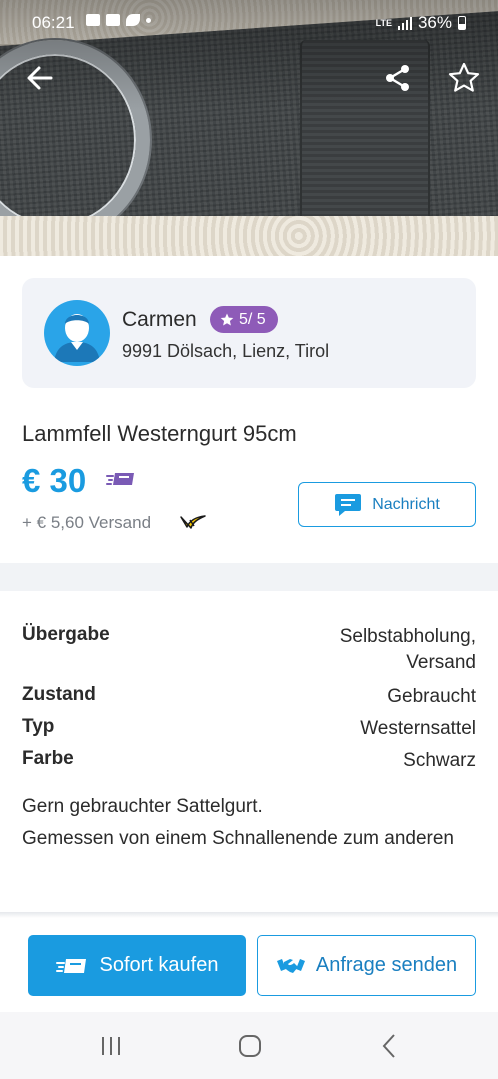 This screenshot has width=498, height=1079. What do you see at coordinates (54, 480) in the screenshot?
I see `price: € 30` at bounding box center [54, 480].